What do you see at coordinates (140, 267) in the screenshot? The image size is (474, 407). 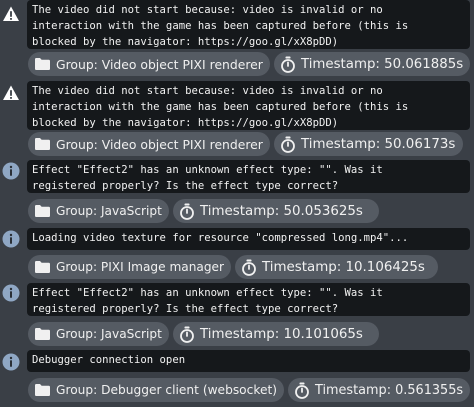 I see `group-label: Group: PIXI Image manager` at bounding box center [140, 267].